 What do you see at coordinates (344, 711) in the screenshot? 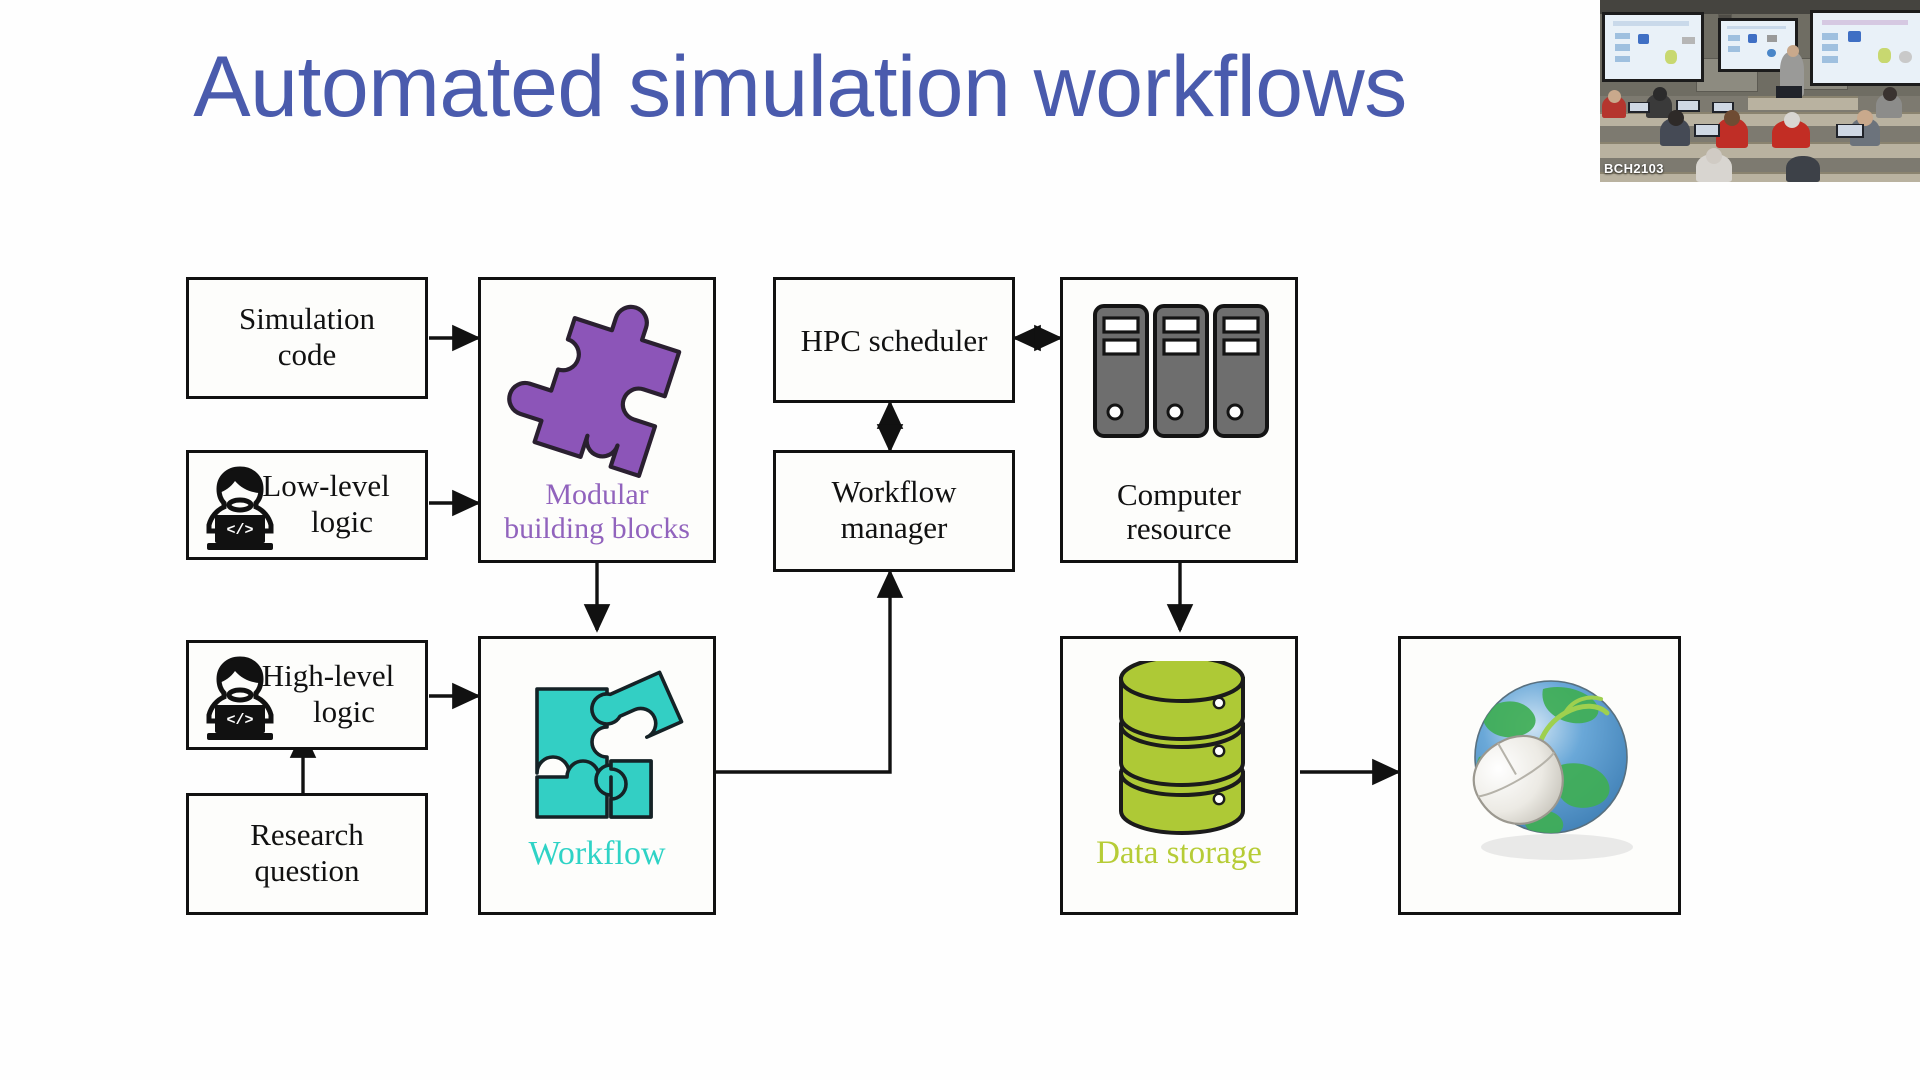
I see `box-high-level-logic-label-line2: logic` at bounding box center [344, 711].